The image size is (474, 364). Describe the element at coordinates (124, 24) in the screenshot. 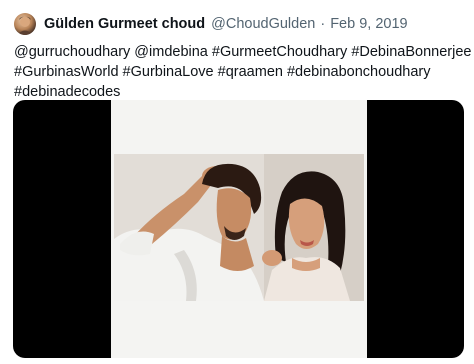

I see `author-name: Gülden Gurmeet choud` at that location.